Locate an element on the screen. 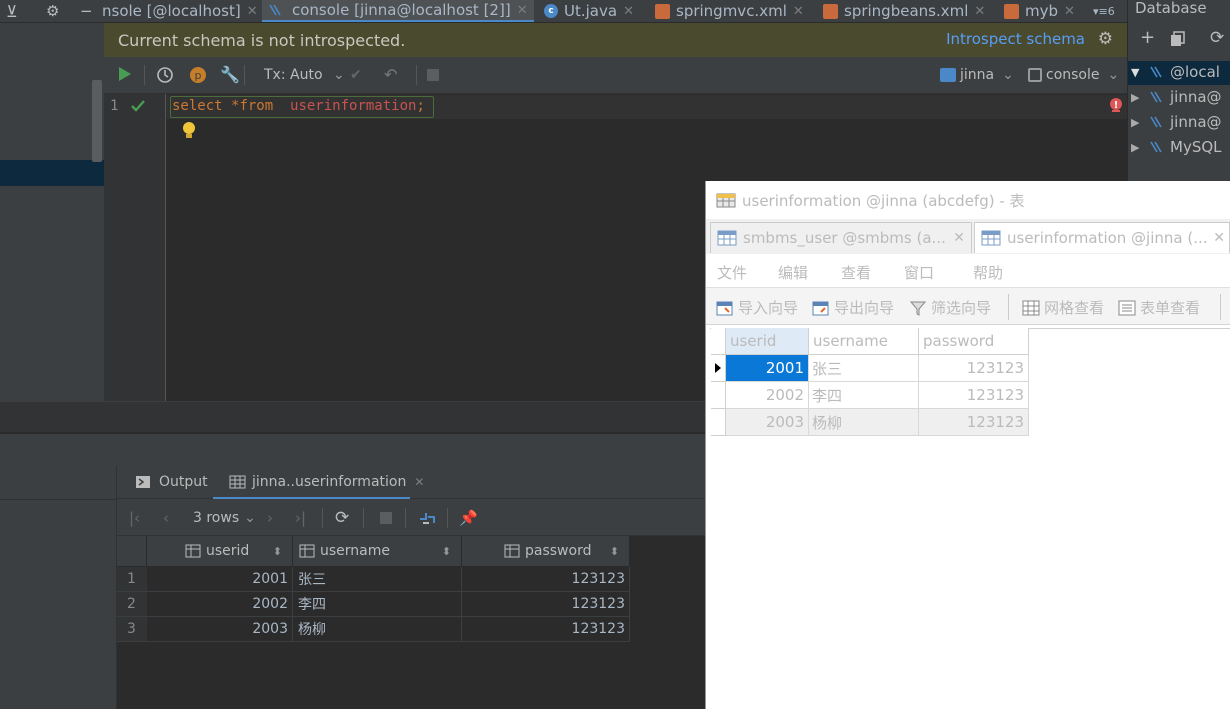  column-header-password: password ⬍ is located at coordinates (546, 551).